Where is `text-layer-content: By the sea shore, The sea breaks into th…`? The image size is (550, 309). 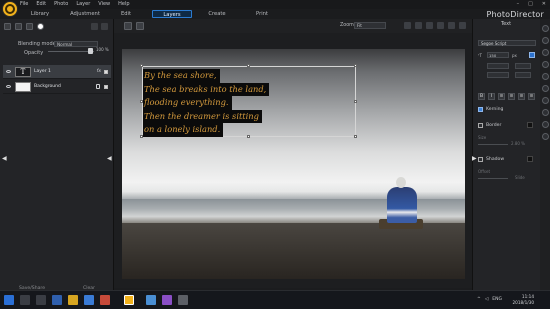
text-layer-content: By the sea shore, The sea breaks into th… is located at coordinates (206, 103).